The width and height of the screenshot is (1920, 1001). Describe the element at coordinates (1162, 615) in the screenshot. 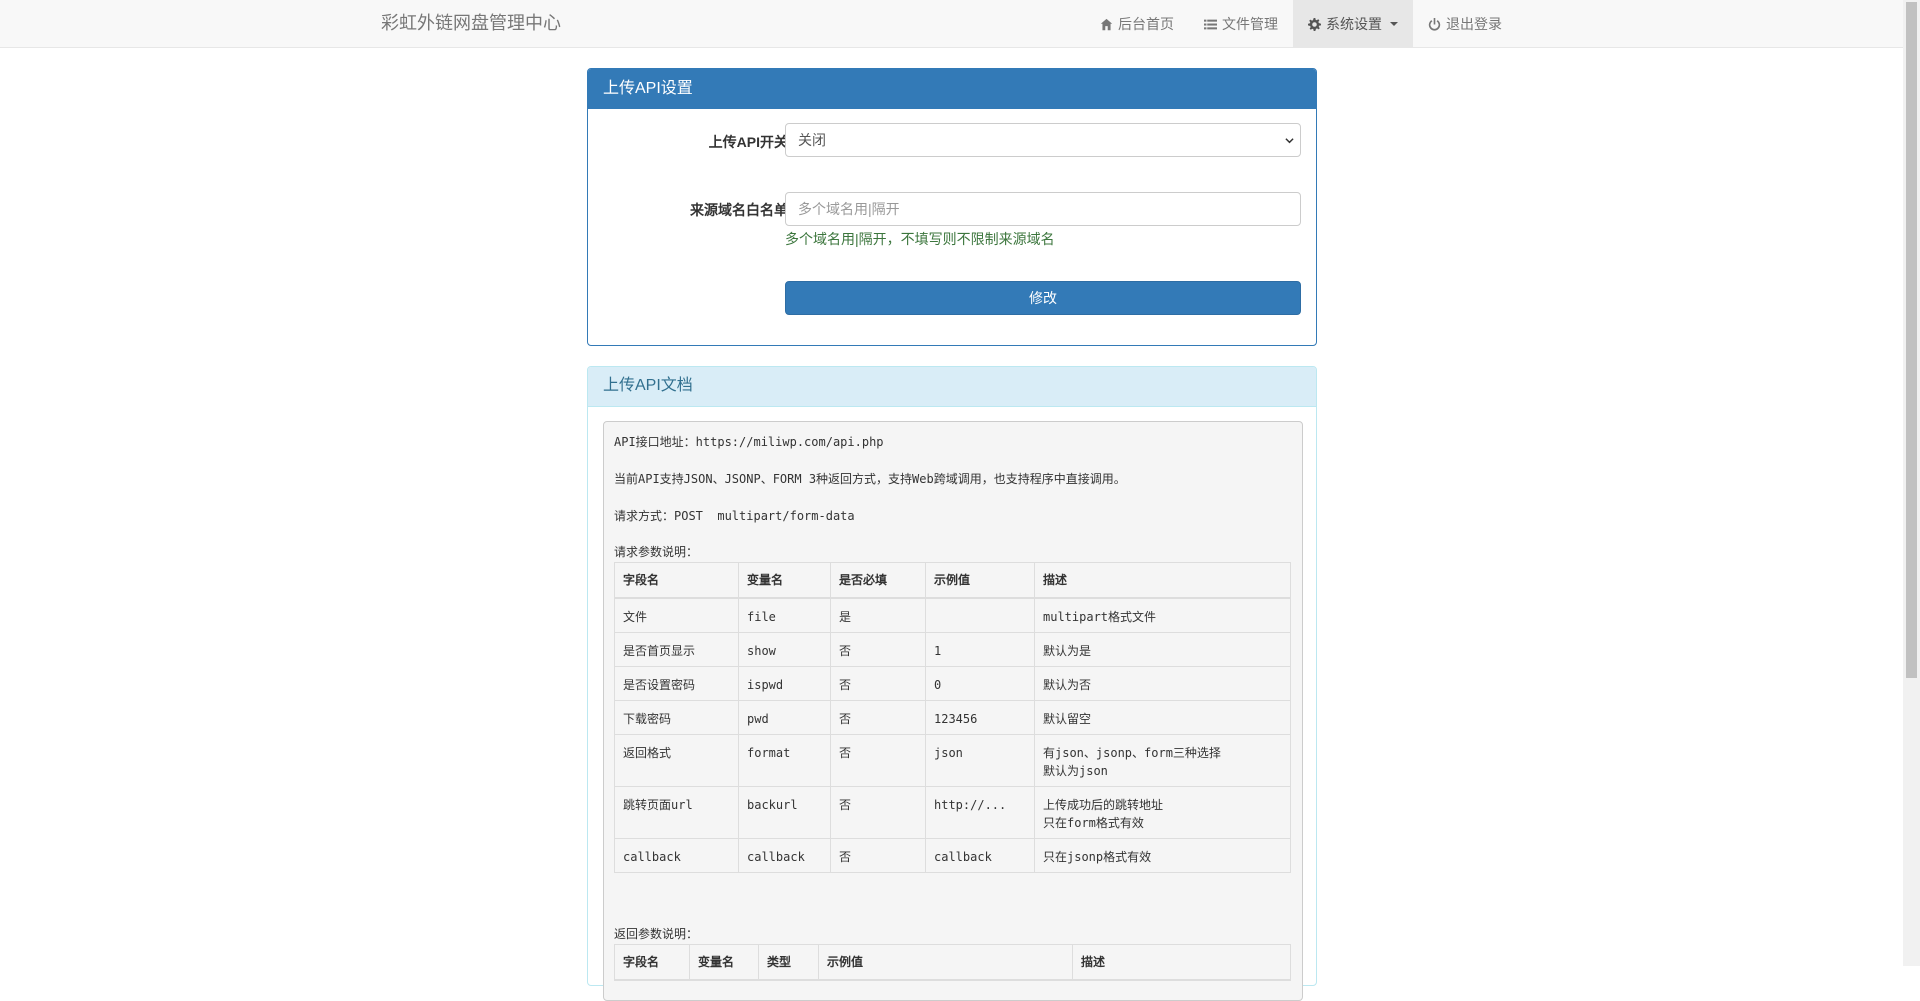

I see `table-cell: multipart格式文件` at that location.